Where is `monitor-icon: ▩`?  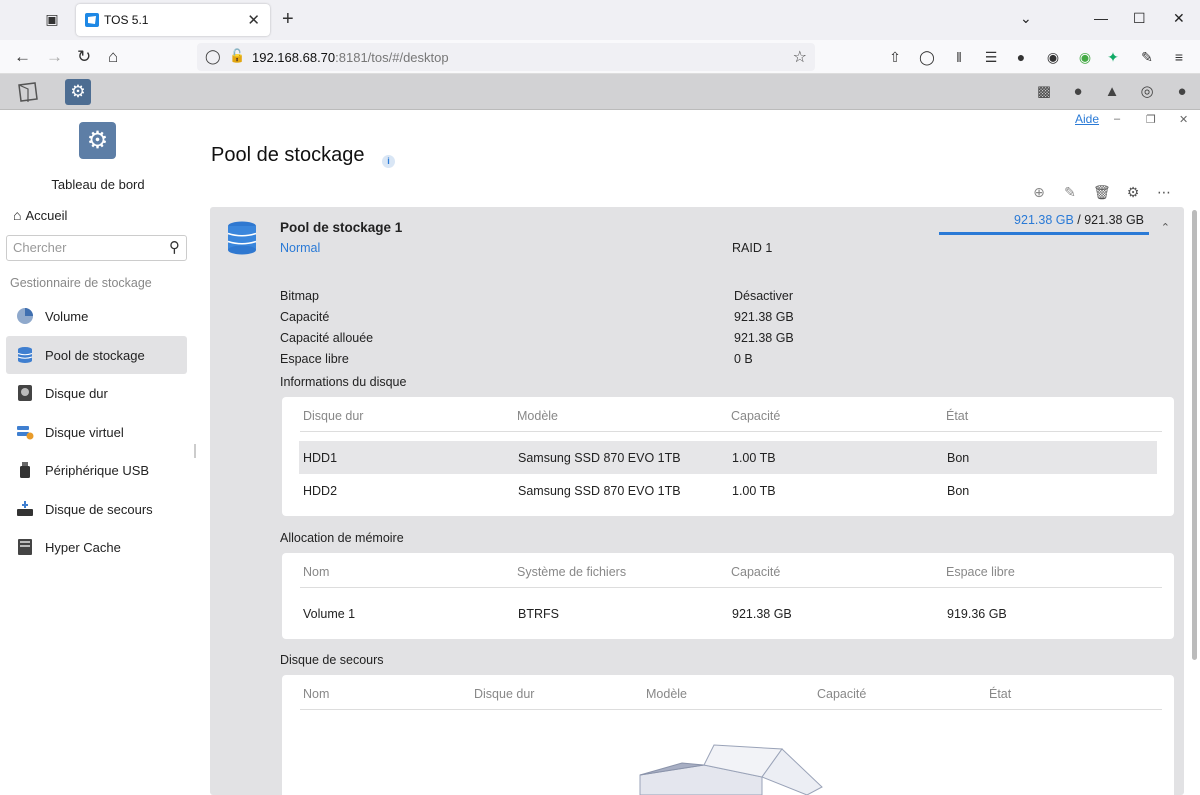
monitor-icon: ▩ is located at coordinates (1044, 92).